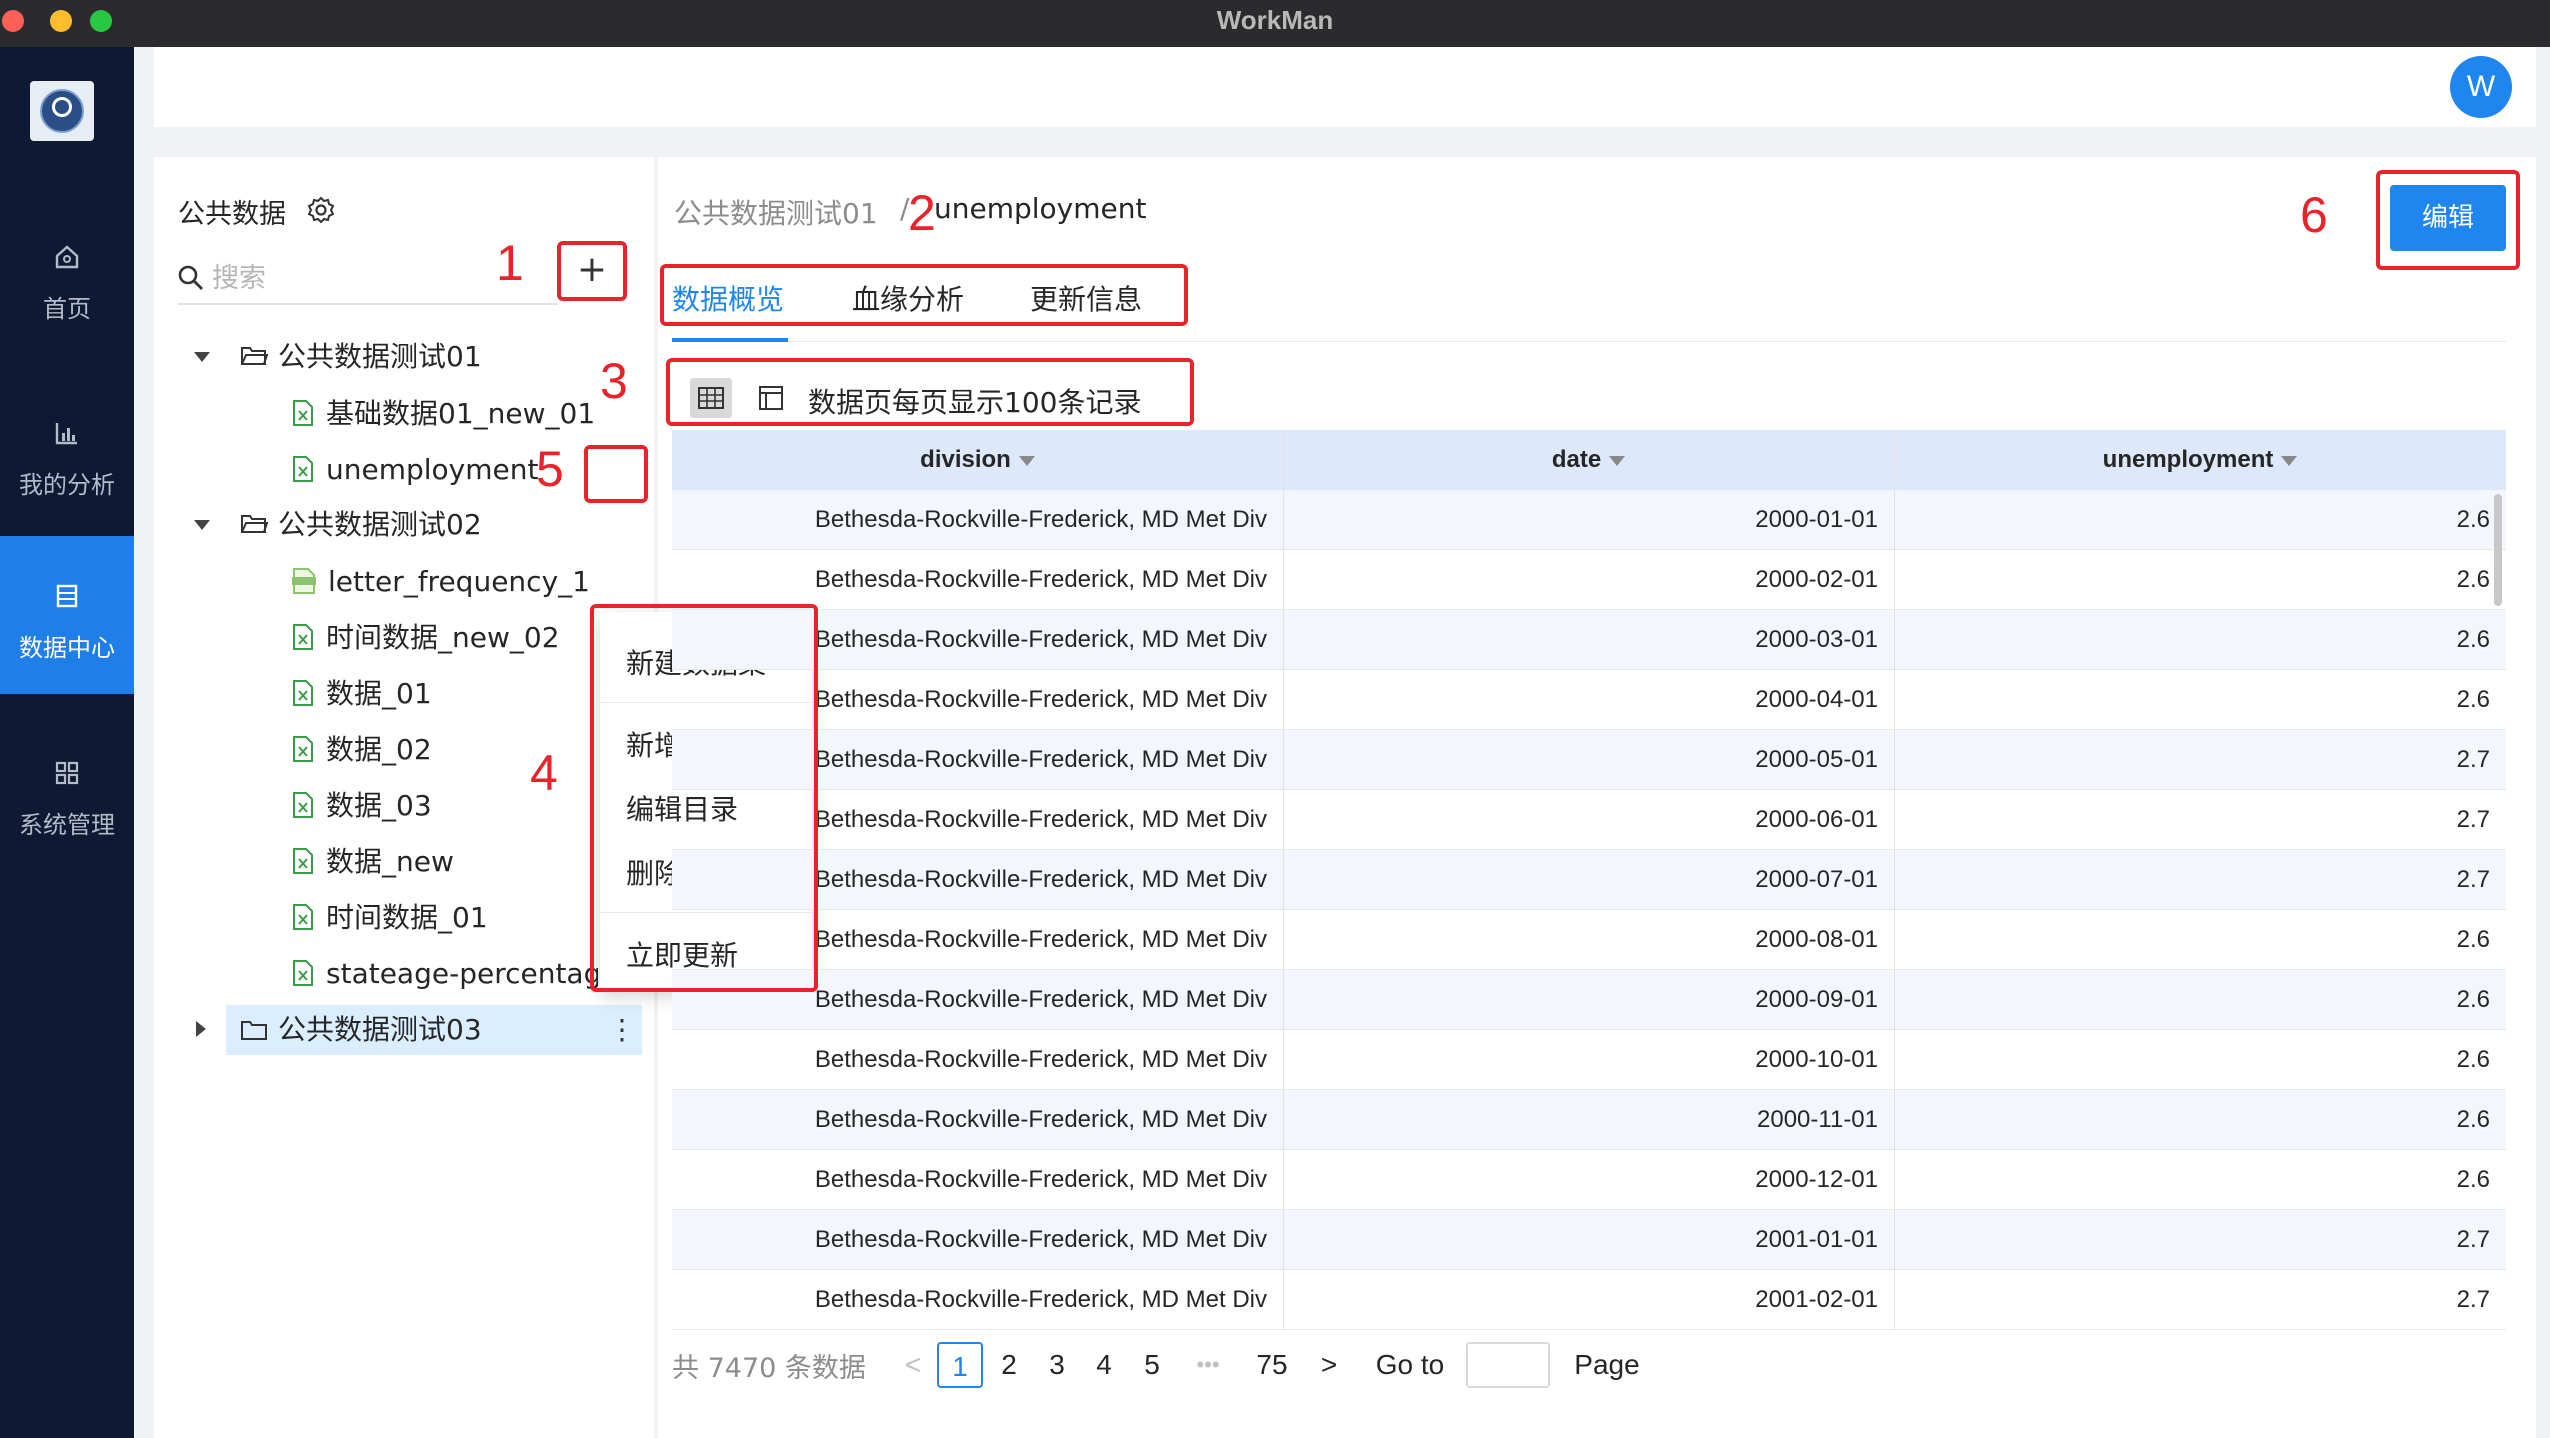 The width and height of the screenshot is (2550, 1438). Describe the element at coordinates (1576, 459) in the screenshot. I see `column-header-label: date` at that location.